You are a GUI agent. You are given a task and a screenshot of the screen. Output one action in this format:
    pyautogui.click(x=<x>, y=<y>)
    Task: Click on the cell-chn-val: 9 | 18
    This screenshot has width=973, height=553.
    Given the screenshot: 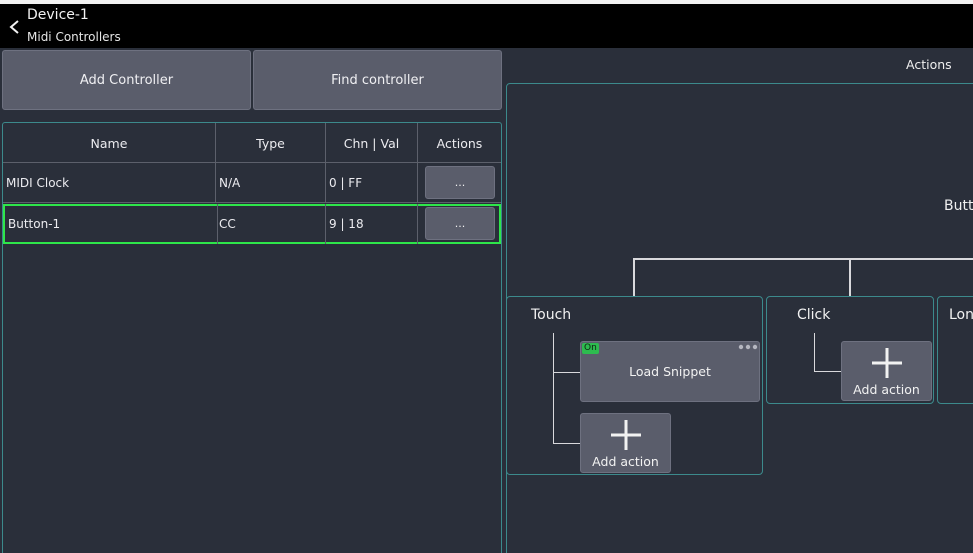 What is the action you would take?
    pyautogui.click(x=372, y=224)
    